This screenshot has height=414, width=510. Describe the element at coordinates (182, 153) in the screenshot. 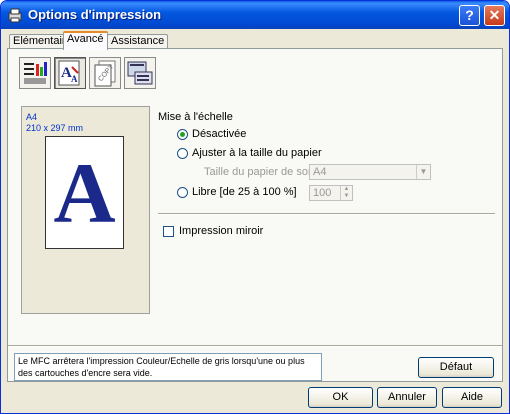

I see `radio-fit-to-page` at that location.